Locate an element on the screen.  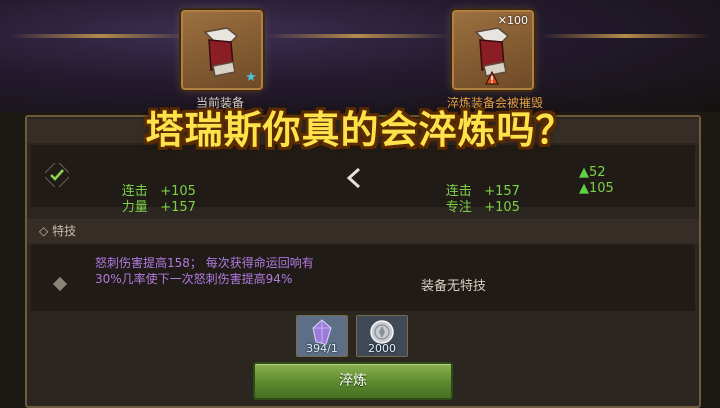
center-ornament is located at coordinates (357, 36).